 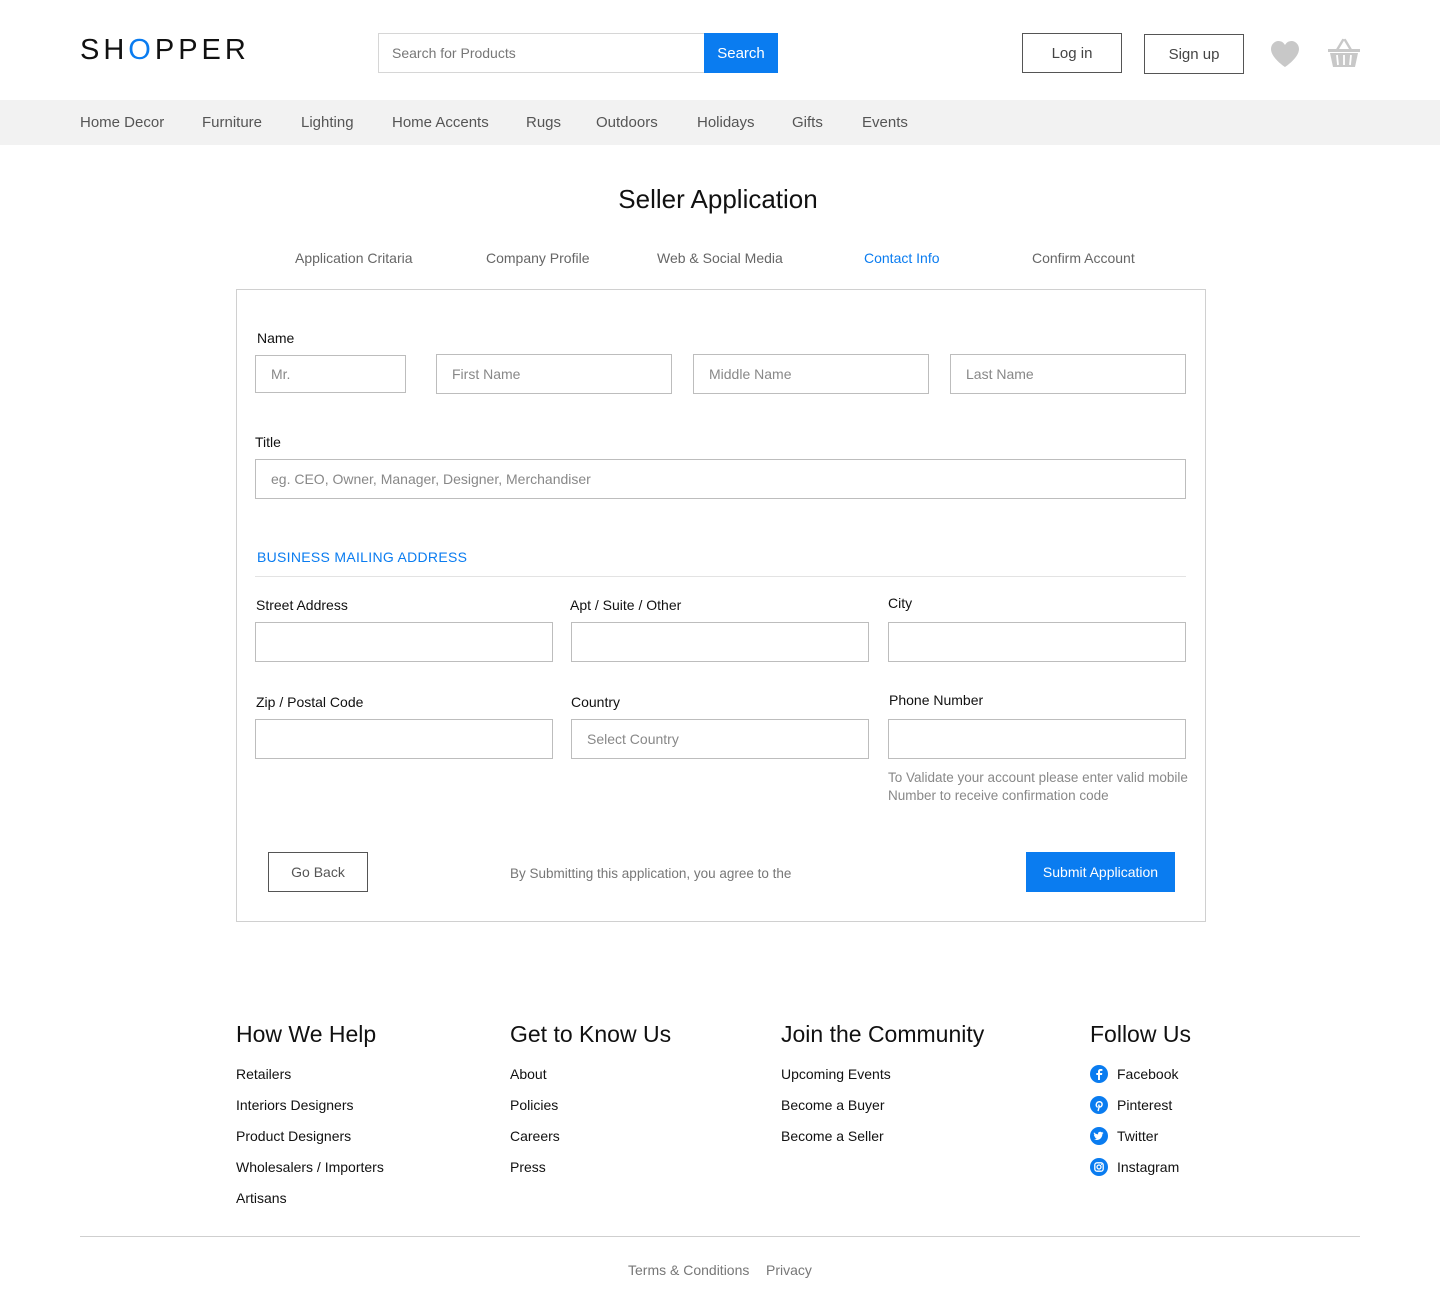 I want to click on heart-icon, so click(x=1285, y=54).